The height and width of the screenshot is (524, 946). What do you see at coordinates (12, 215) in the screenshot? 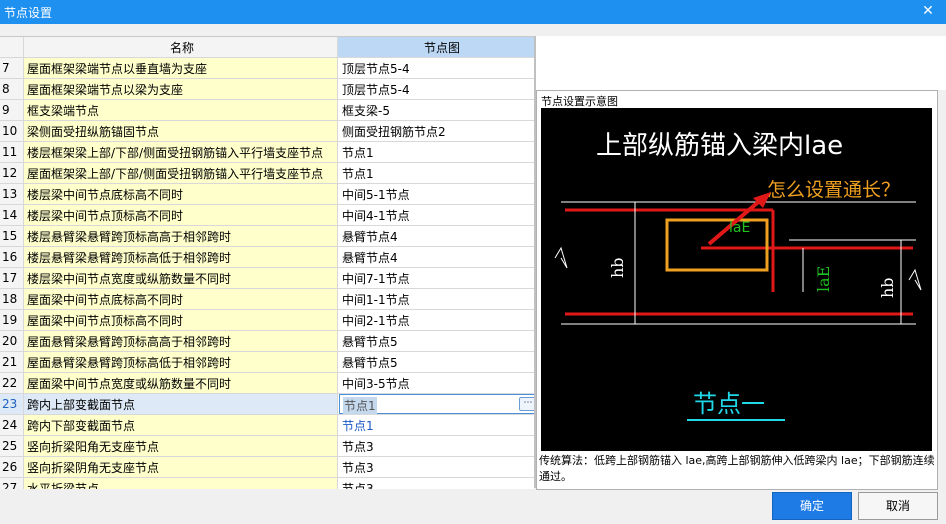
I see `row-number: 14` at bounding box center [12, 215].